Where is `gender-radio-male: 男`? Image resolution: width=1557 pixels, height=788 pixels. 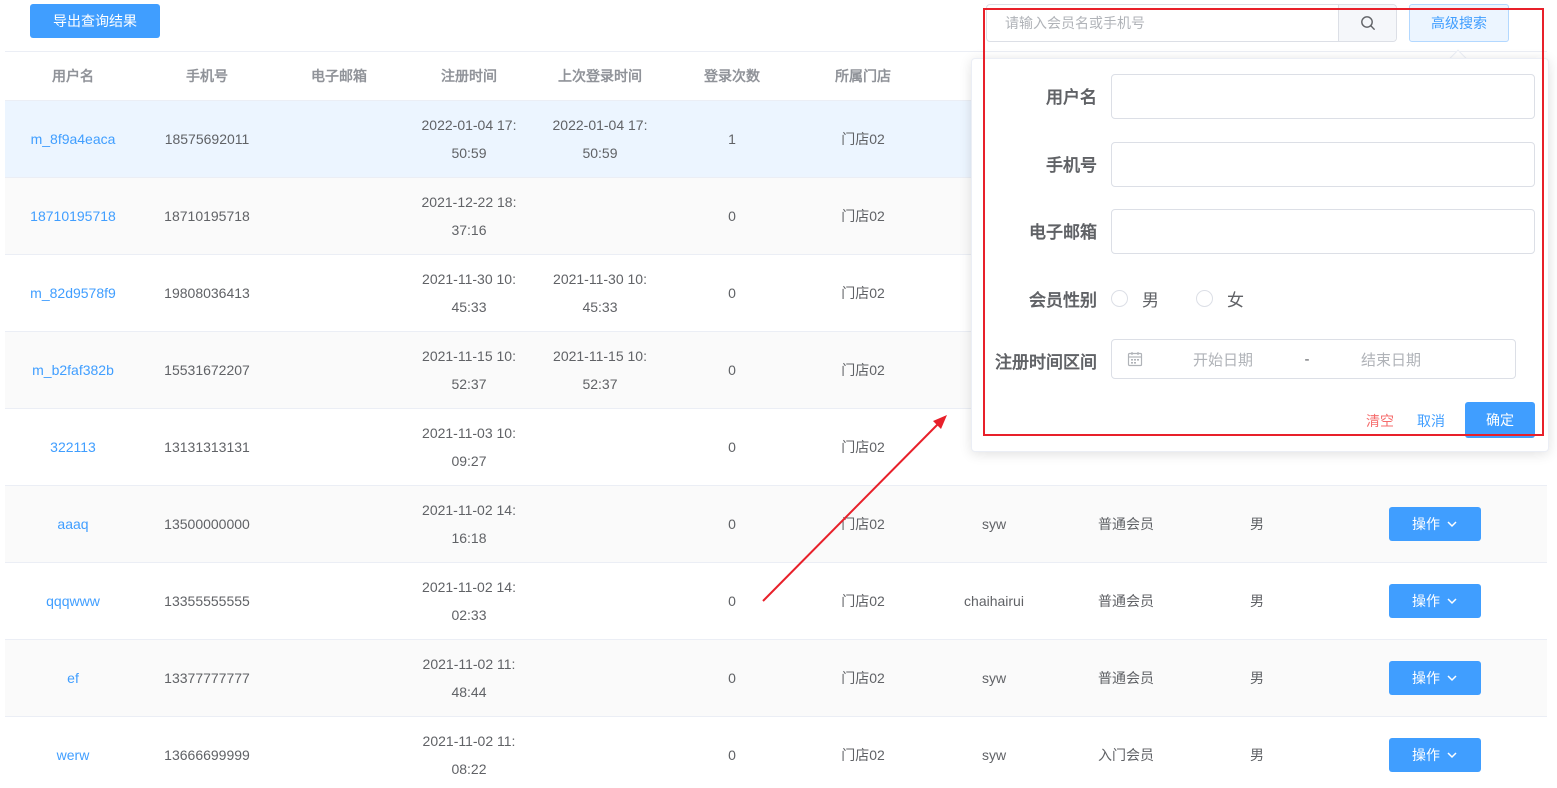
gender-radio-male: 男 is located at coordinates (1135, 298).